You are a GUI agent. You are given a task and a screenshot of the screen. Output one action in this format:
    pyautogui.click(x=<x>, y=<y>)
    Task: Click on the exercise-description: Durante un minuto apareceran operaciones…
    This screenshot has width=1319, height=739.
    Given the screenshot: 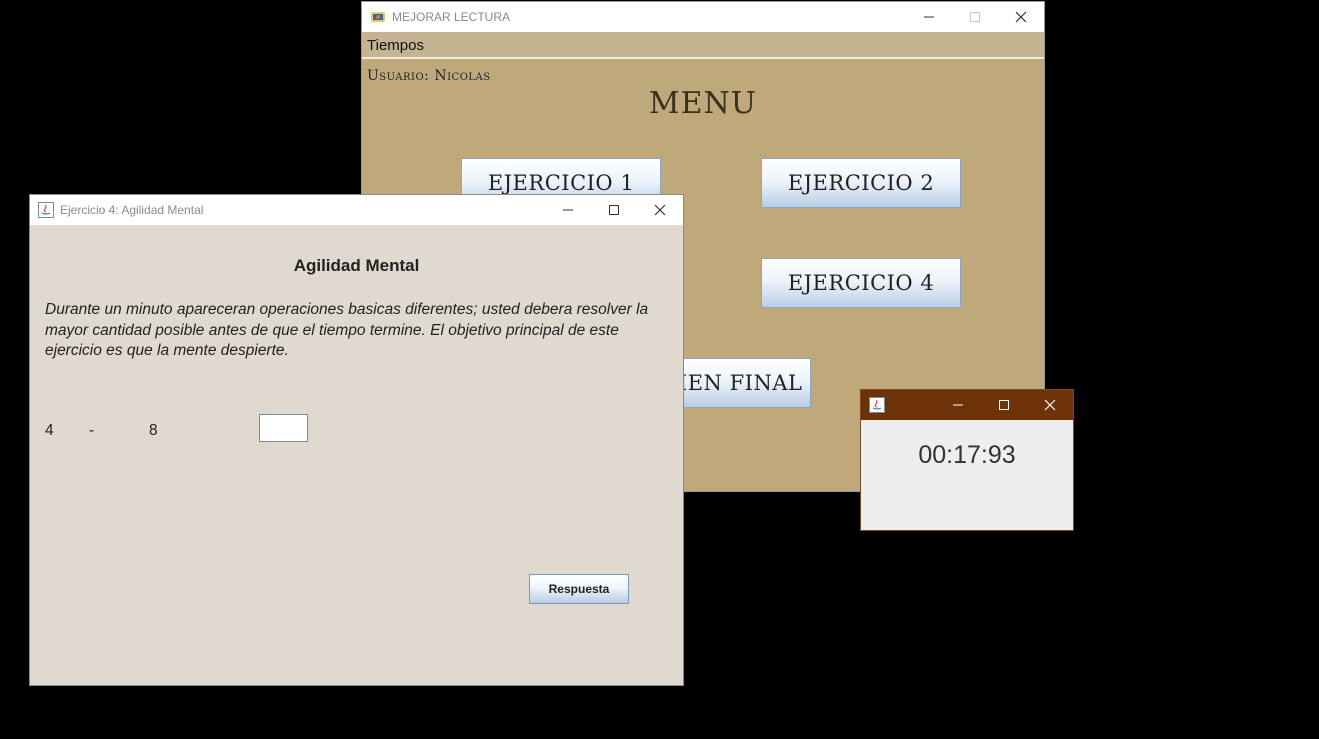 What is the action you would take?
    pyautogui.click(x=347, y=330)
    